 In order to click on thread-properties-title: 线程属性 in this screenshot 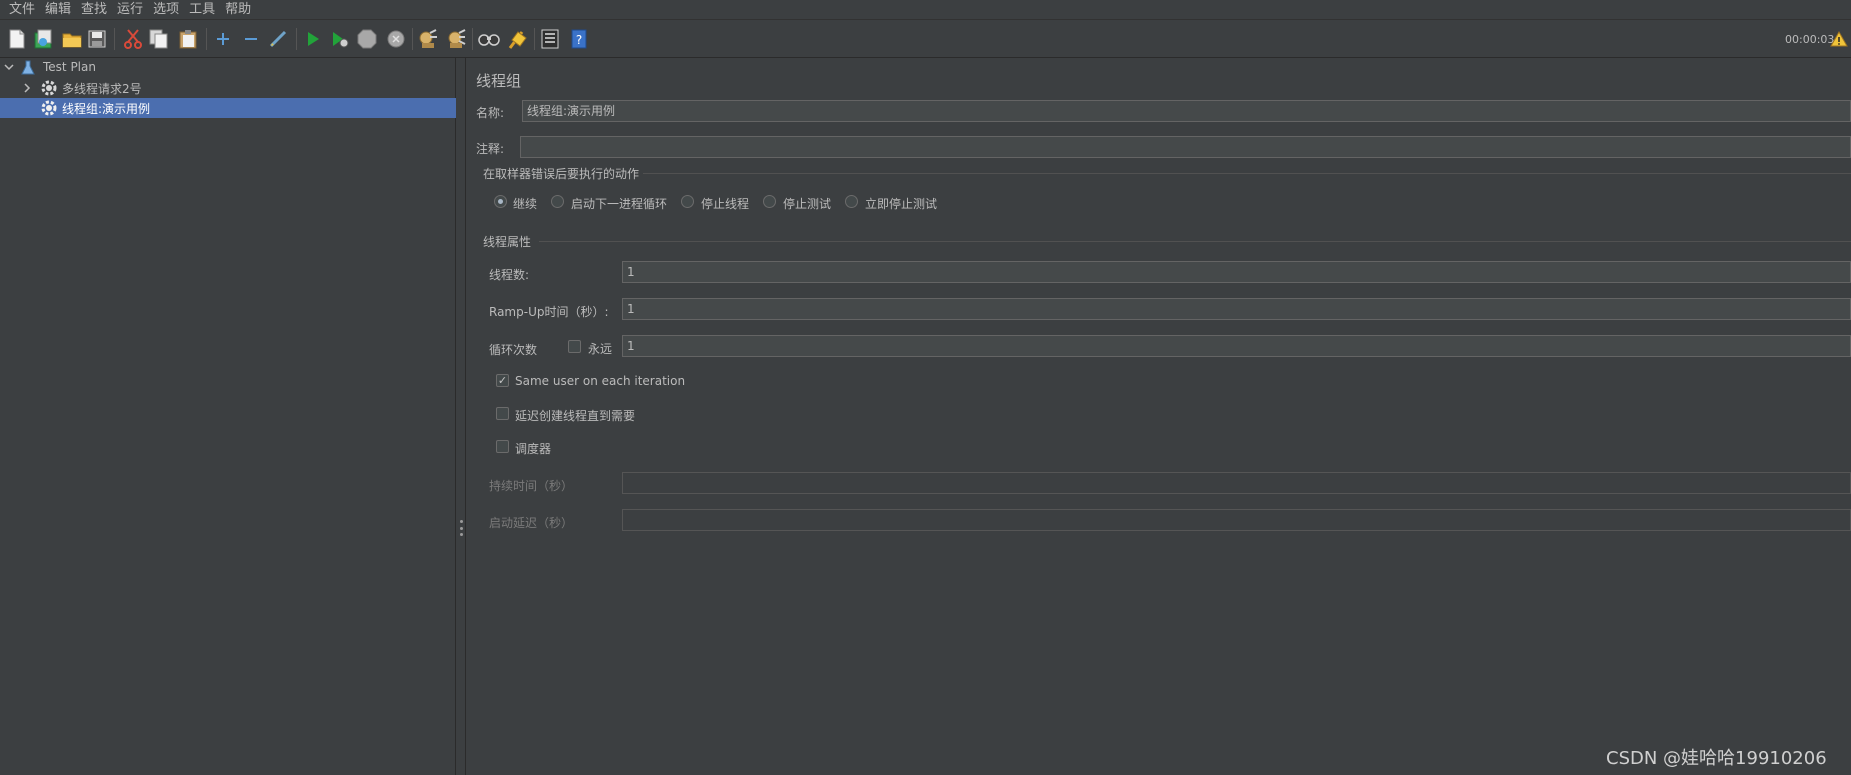, I will do `click(507, 242)`.